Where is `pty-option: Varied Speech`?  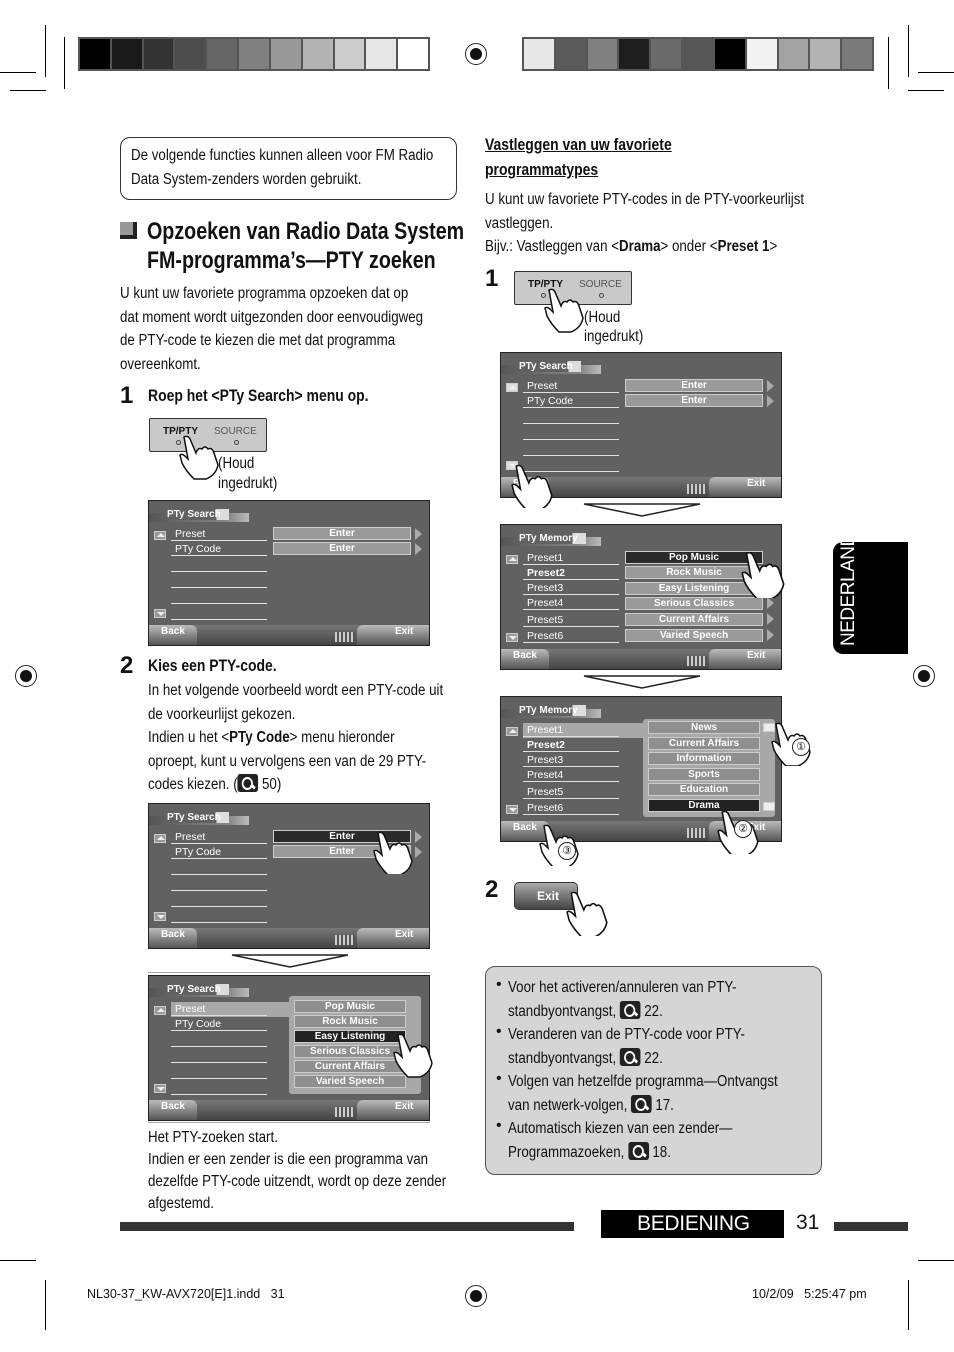 pty-option: Varied Speech is located at coordinates (350, 1081).